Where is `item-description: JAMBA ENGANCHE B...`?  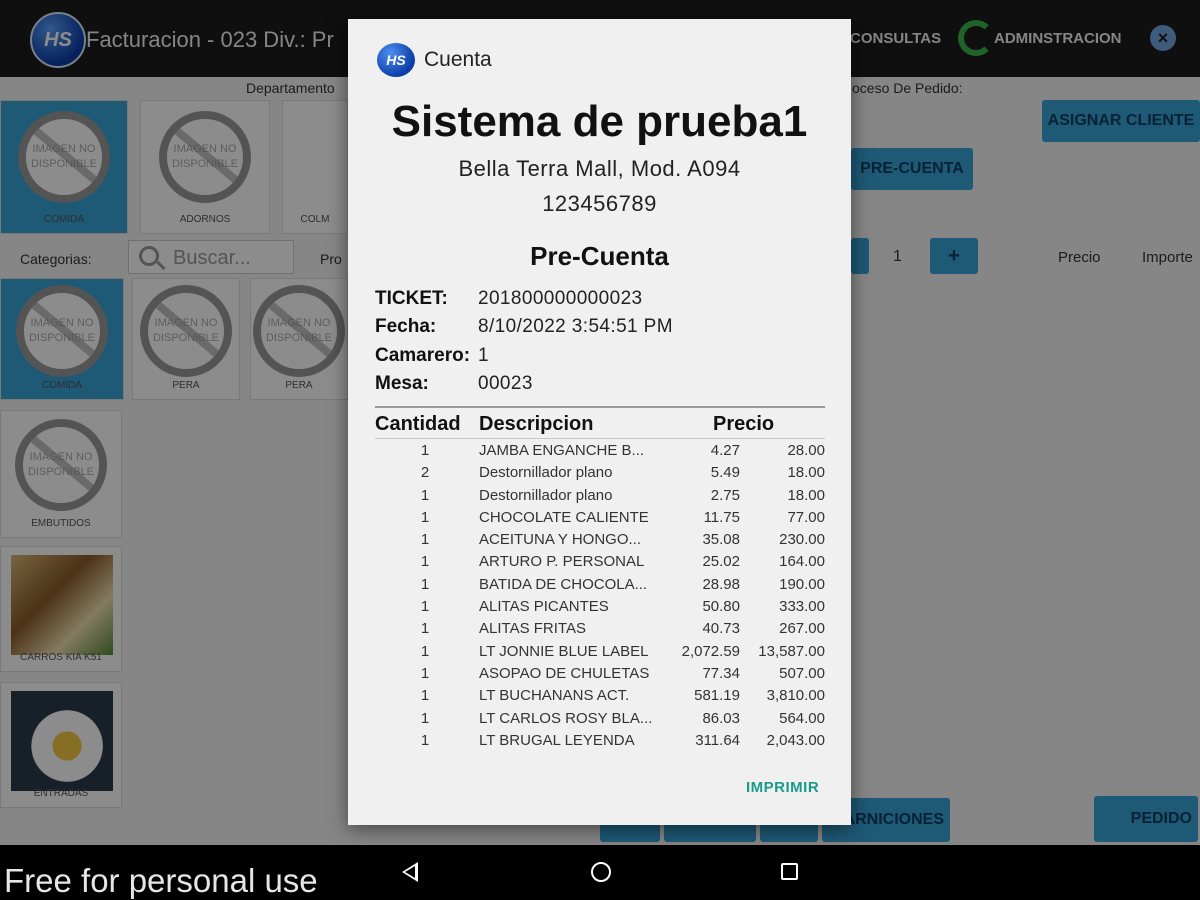 item-description: JAMBA ENGANCHE B... is located at coordinates (562, 450).